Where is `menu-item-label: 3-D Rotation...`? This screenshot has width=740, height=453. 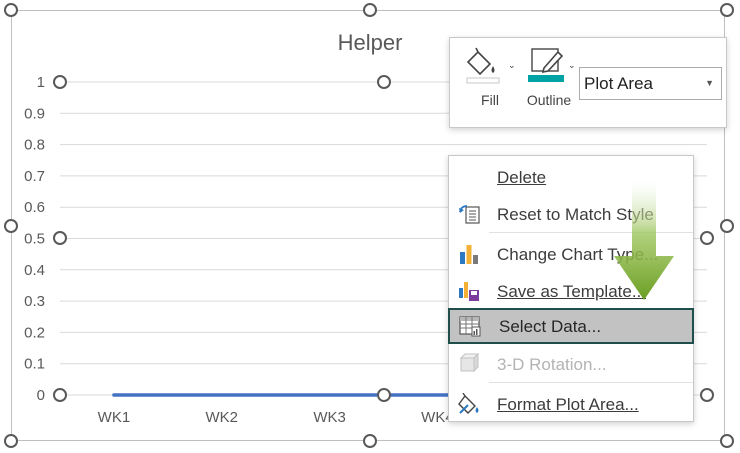
menu-item-label: 3-D Rotation... is located at coordinates (552, 364).